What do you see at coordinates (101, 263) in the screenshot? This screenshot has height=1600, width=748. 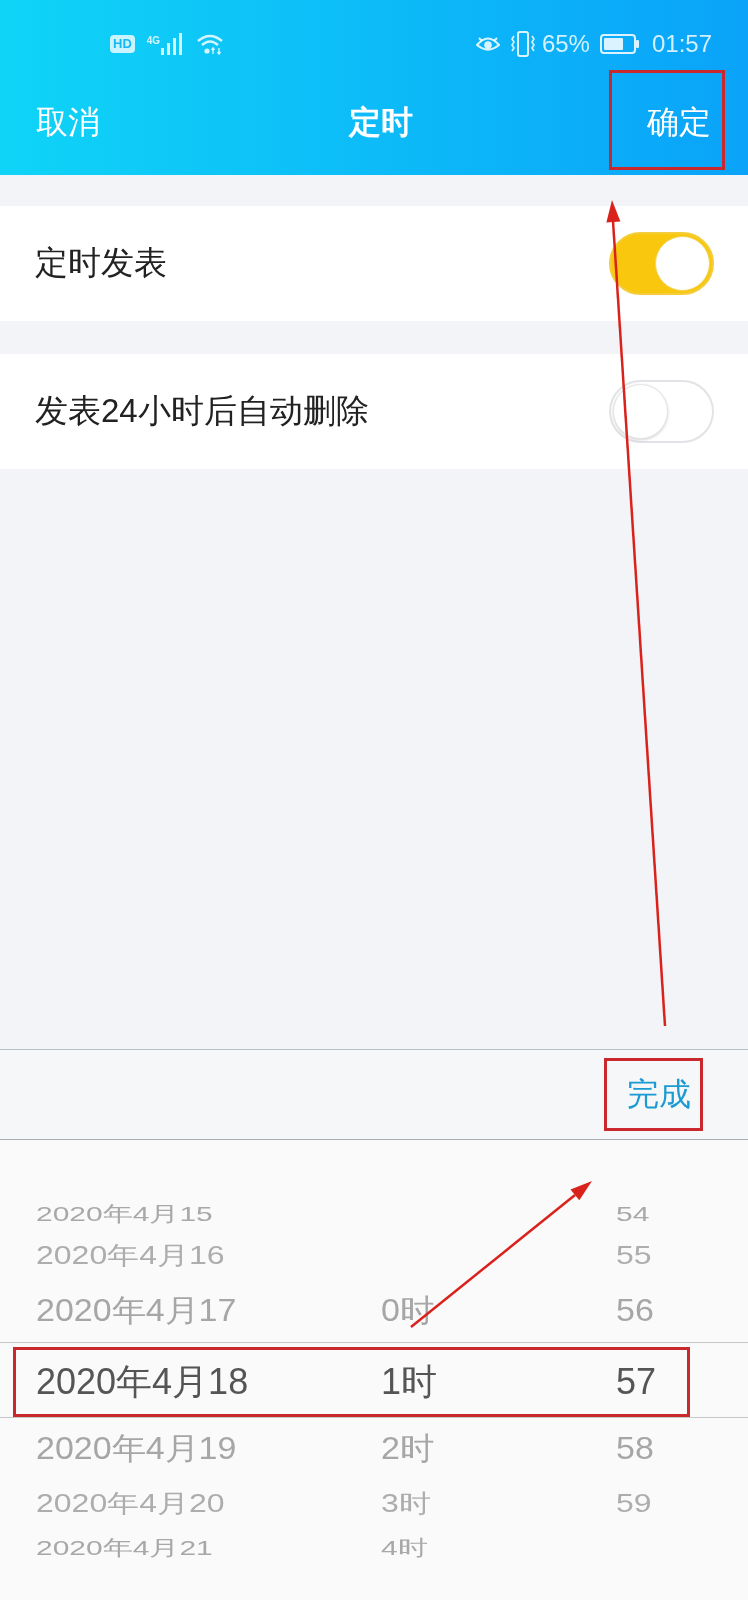 I see `setting-label: 定时发表` at bounding box center [101, 263].